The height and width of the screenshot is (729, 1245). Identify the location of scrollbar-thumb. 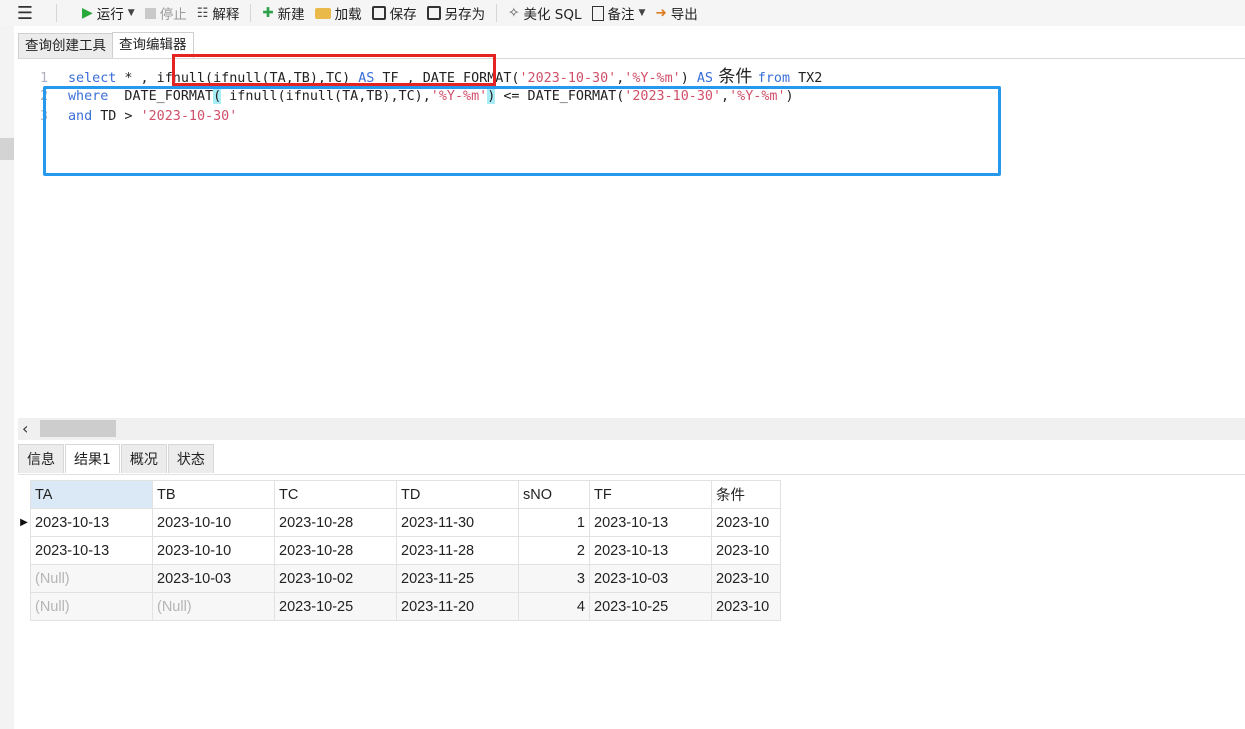
(78, 428).